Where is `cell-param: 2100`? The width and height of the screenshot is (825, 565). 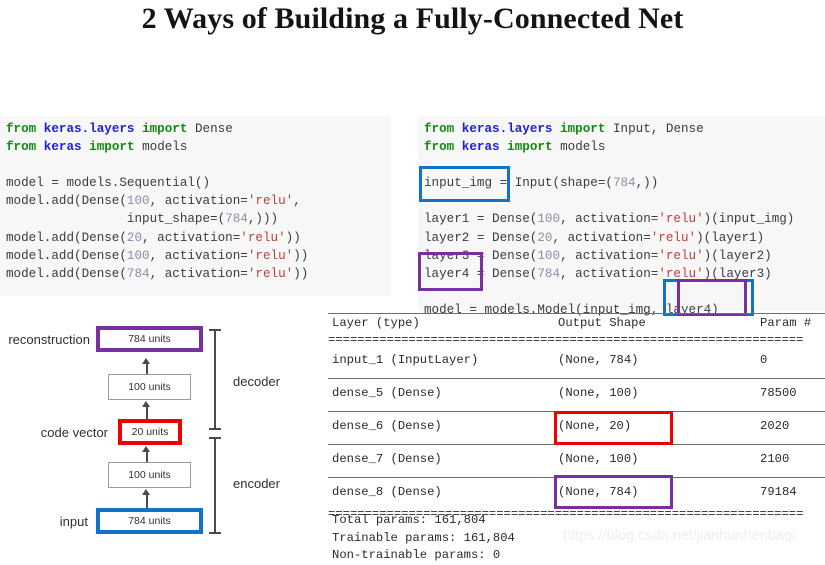
cell-param: 2100 is located at coordinates (775, 459).